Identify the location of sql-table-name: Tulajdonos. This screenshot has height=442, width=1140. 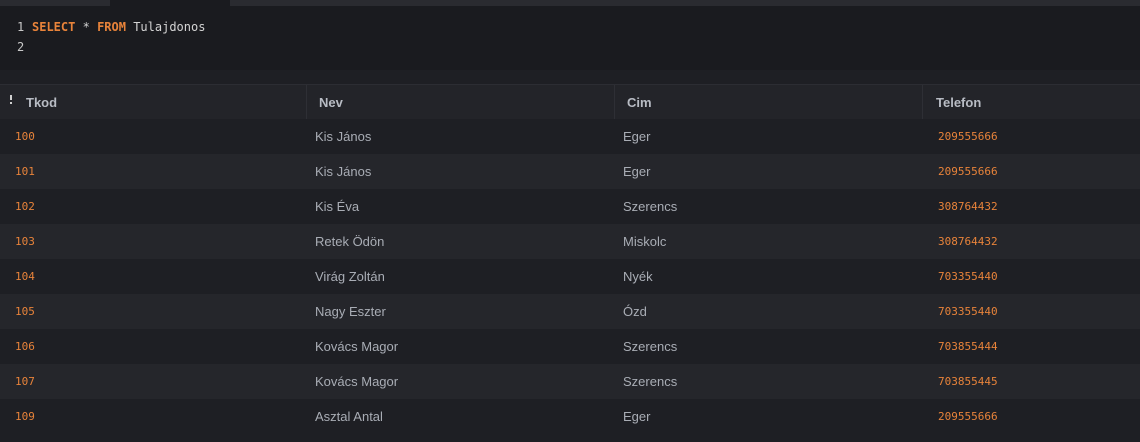
(169, 27).